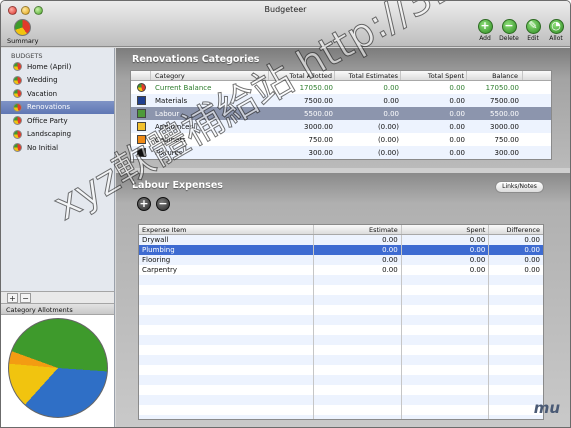  What do you see at coordinates (504, 113) in the screenshot?
I see `balance-value: 5500.00` at bounding box center [504, 113].